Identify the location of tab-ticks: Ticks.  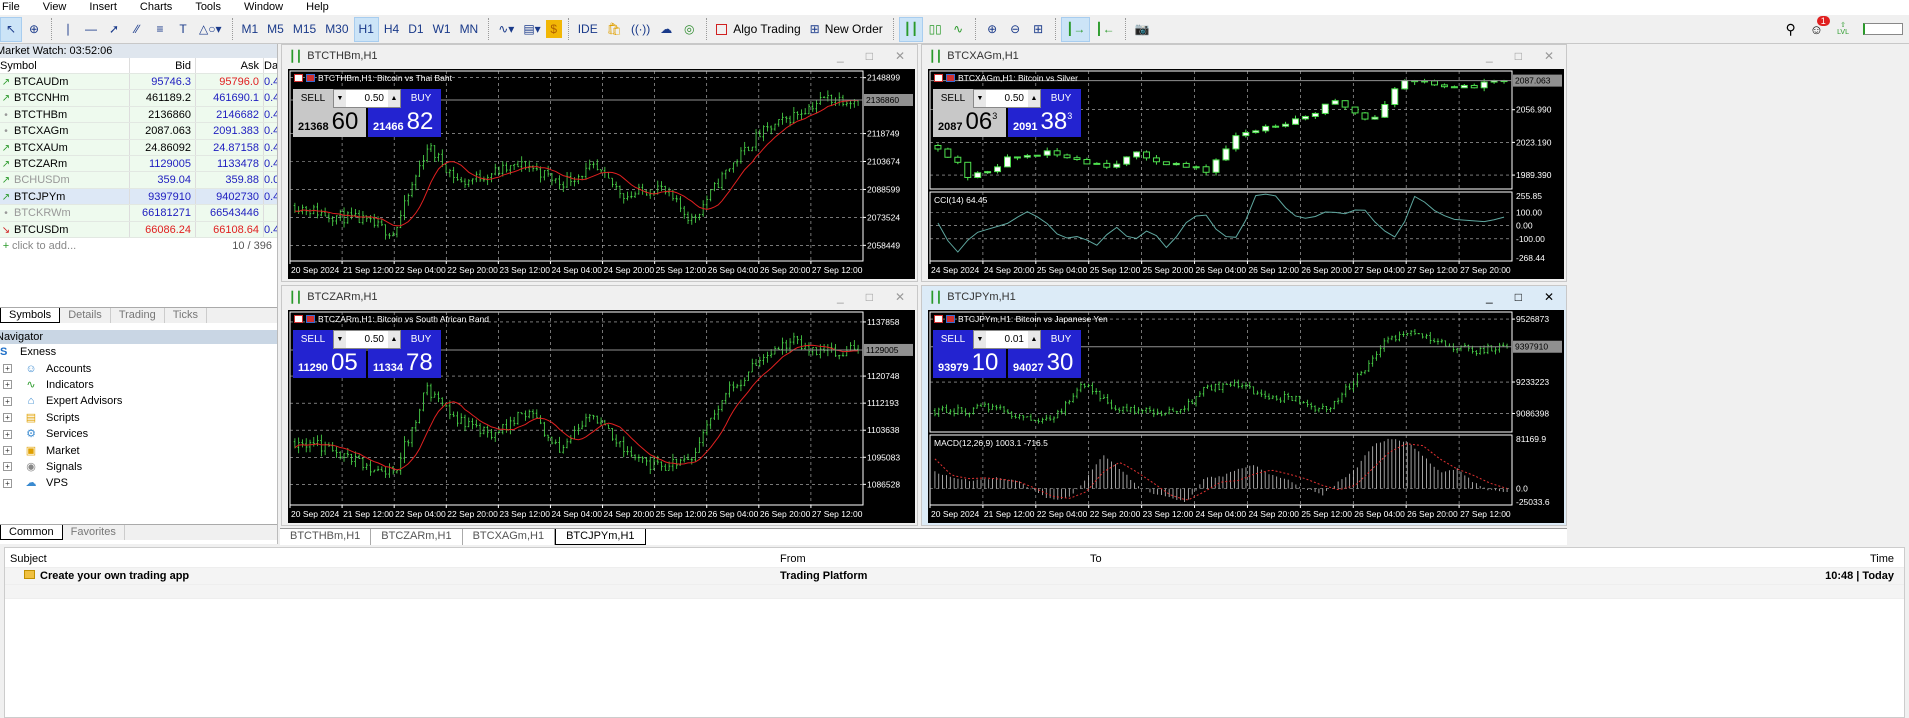
(186, 315).